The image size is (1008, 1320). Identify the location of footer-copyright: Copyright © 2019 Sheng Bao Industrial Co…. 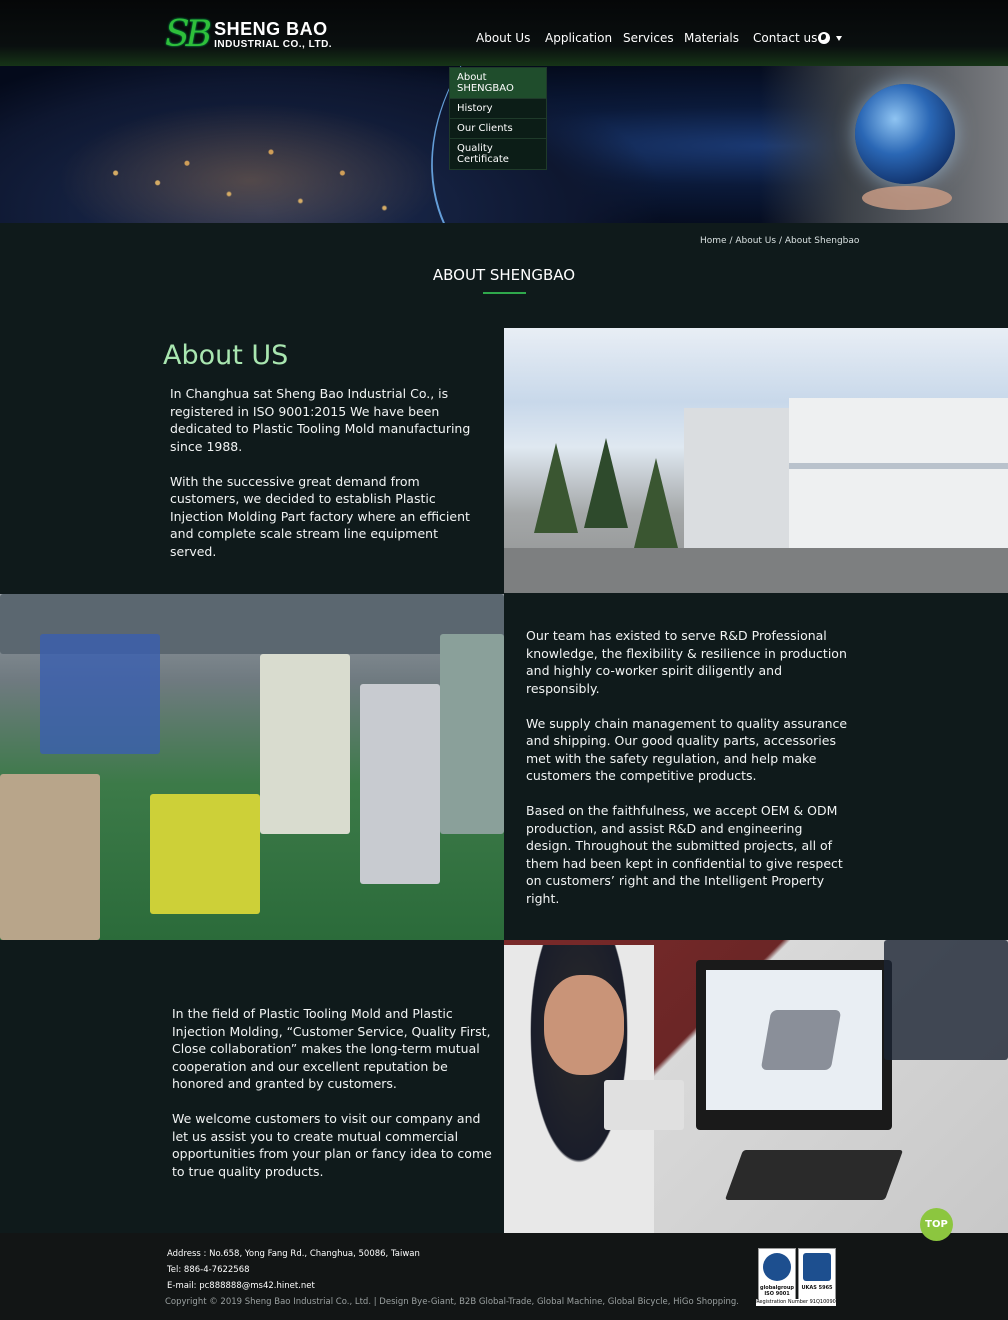
(452, 1302).